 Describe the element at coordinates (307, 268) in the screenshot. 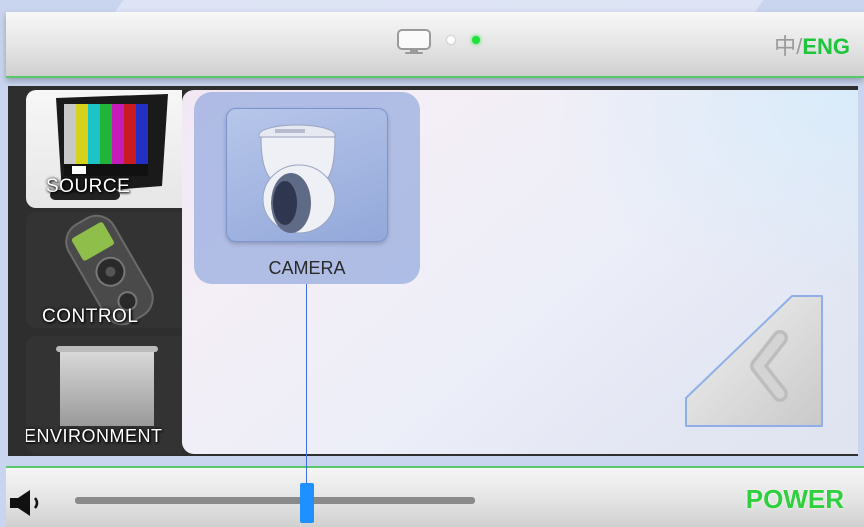

I see `camera-tile-label: CAMERA` at that location.